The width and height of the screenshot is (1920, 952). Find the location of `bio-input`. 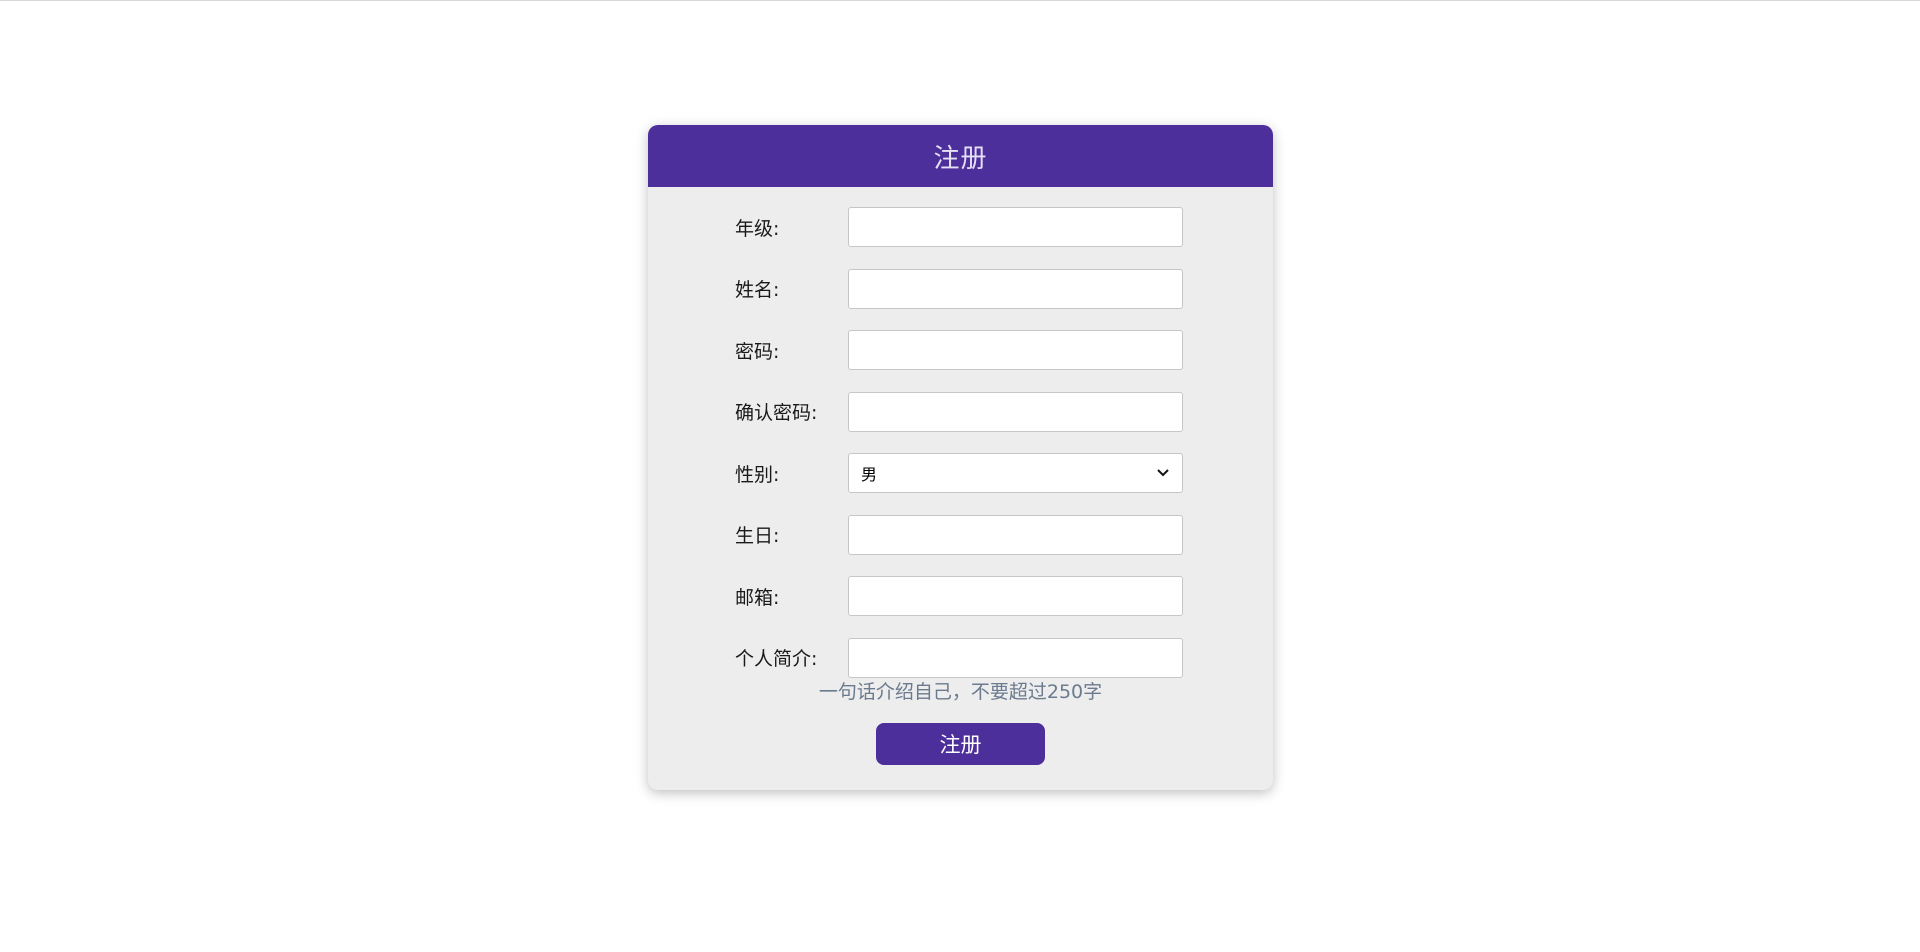

bio-input is located at coordinates (1015, 657).